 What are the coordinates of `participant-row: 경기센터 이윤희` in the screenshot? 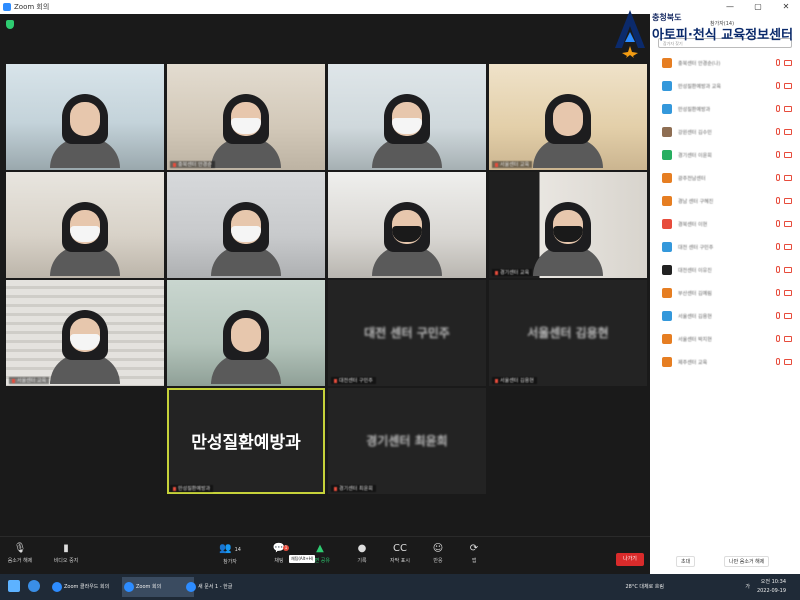 It's located at (725, 157).